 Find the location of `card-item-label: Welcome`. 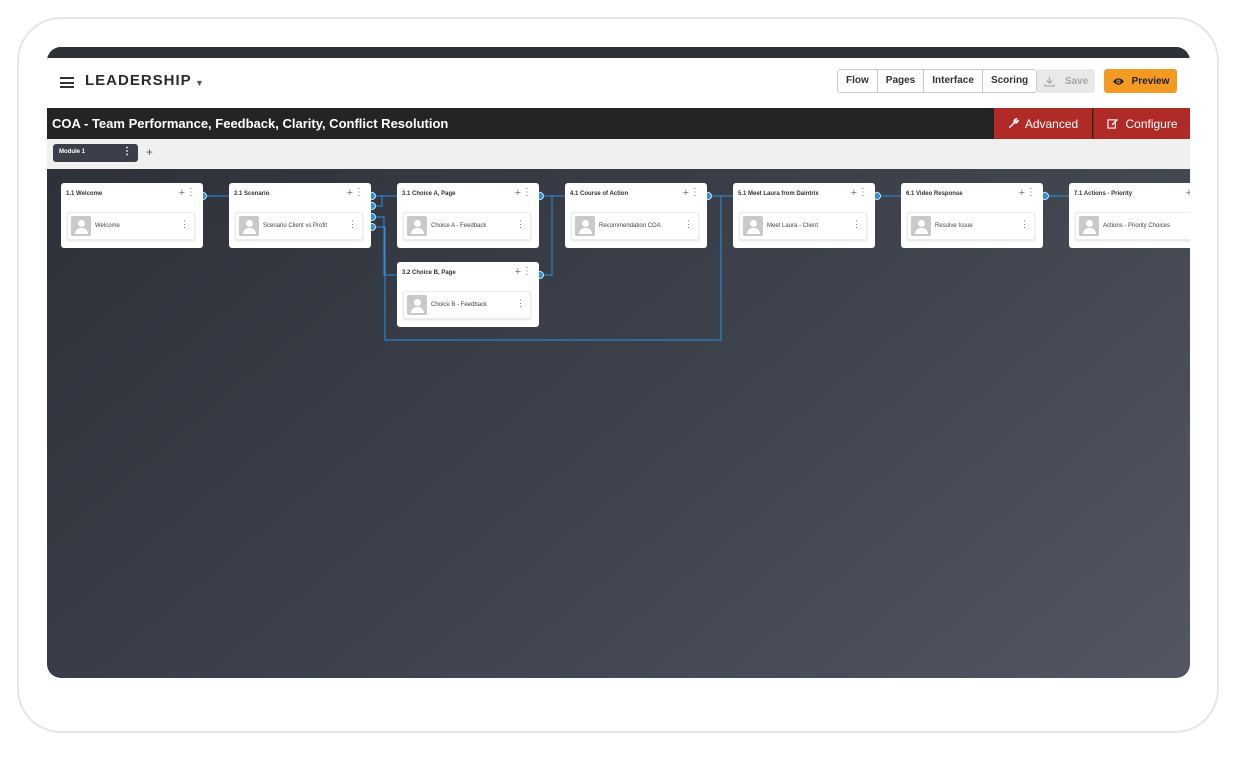

card-item-label: Welcome is located at coordinates (107, 226).